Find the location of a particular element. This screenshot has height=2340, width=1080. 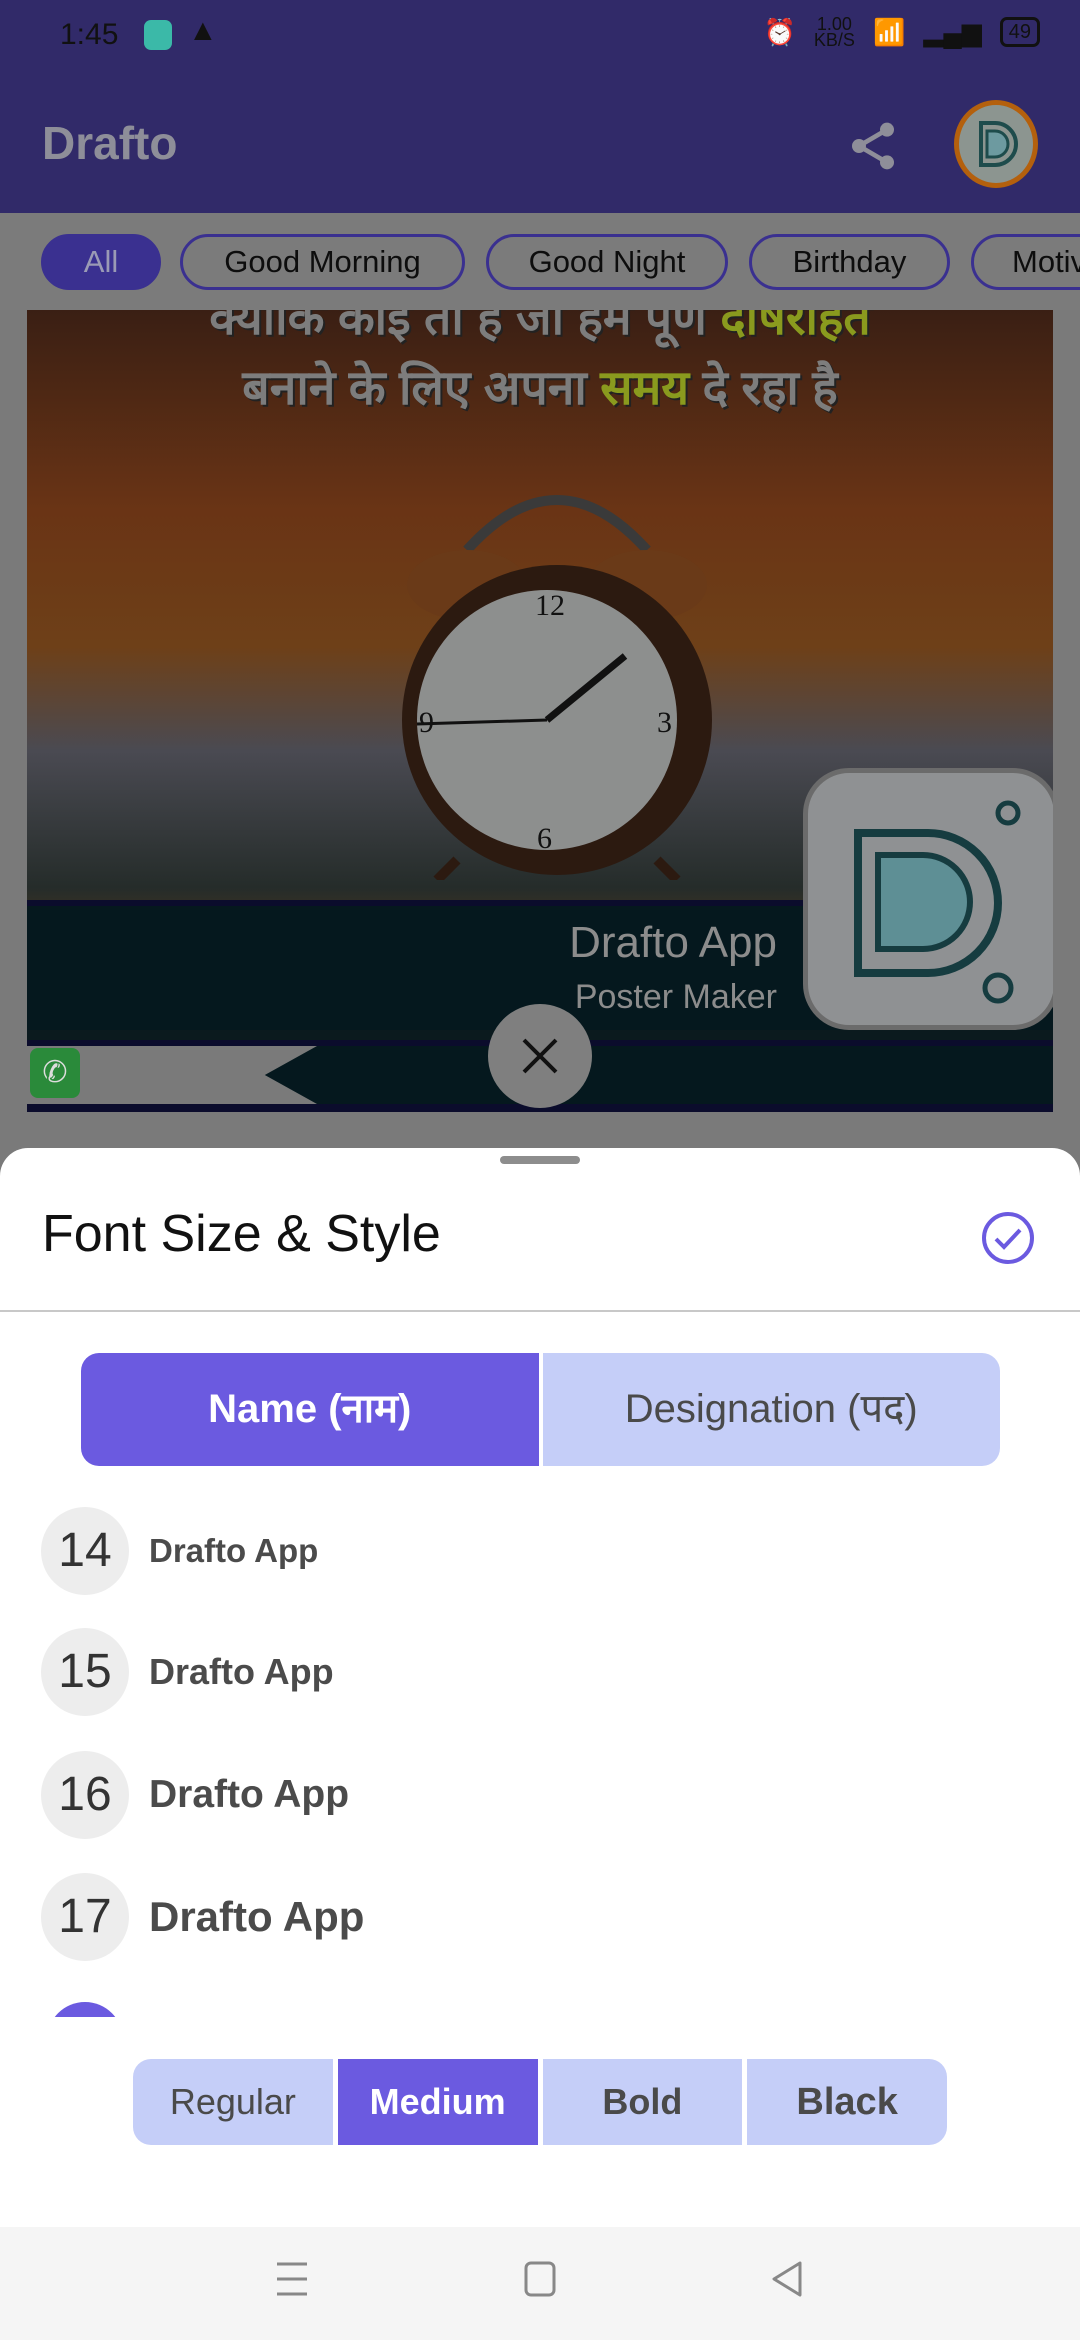

size-number: 17 is located at coordinates (85, 1917).